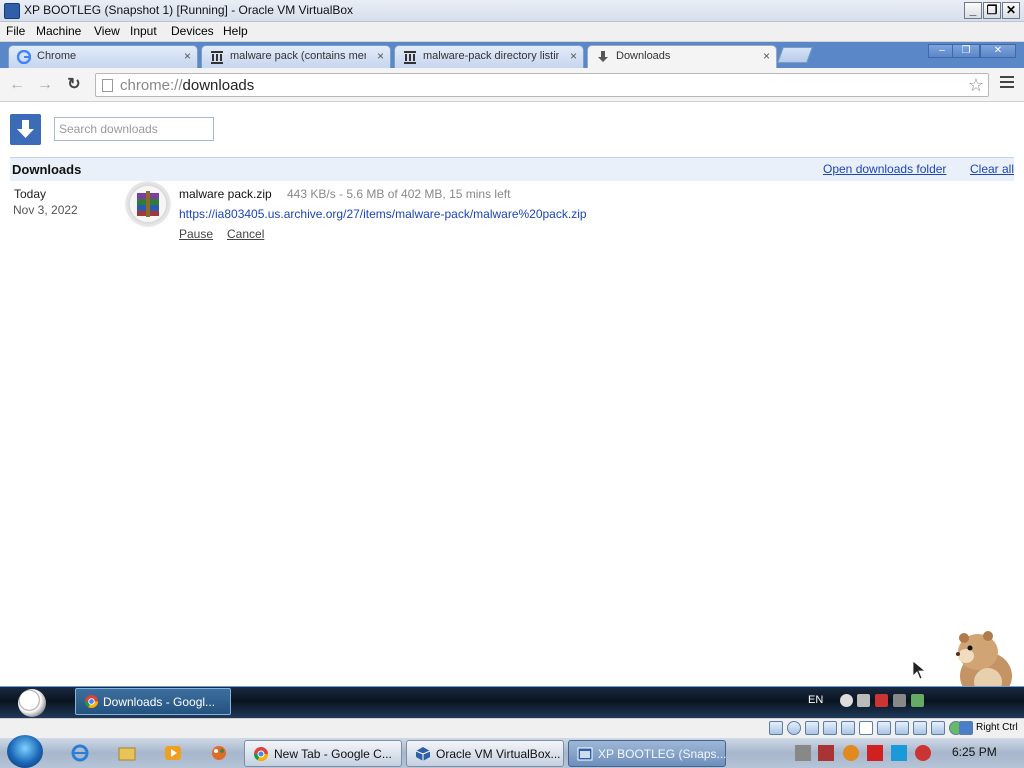 This screenshot has width=1024, height=768. What do you see at coordinates (846, 700) in the screenshot?
I see `tray-minus-icon` at bounding box center [846, 700].